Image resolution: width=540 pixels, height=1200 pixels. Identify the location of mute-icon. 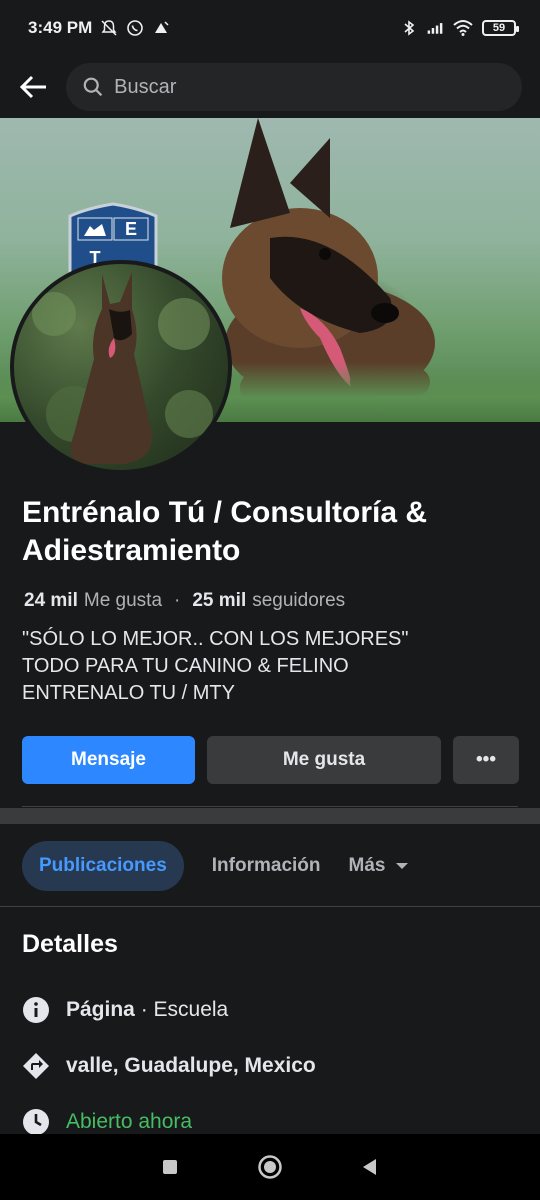
(109, 28).